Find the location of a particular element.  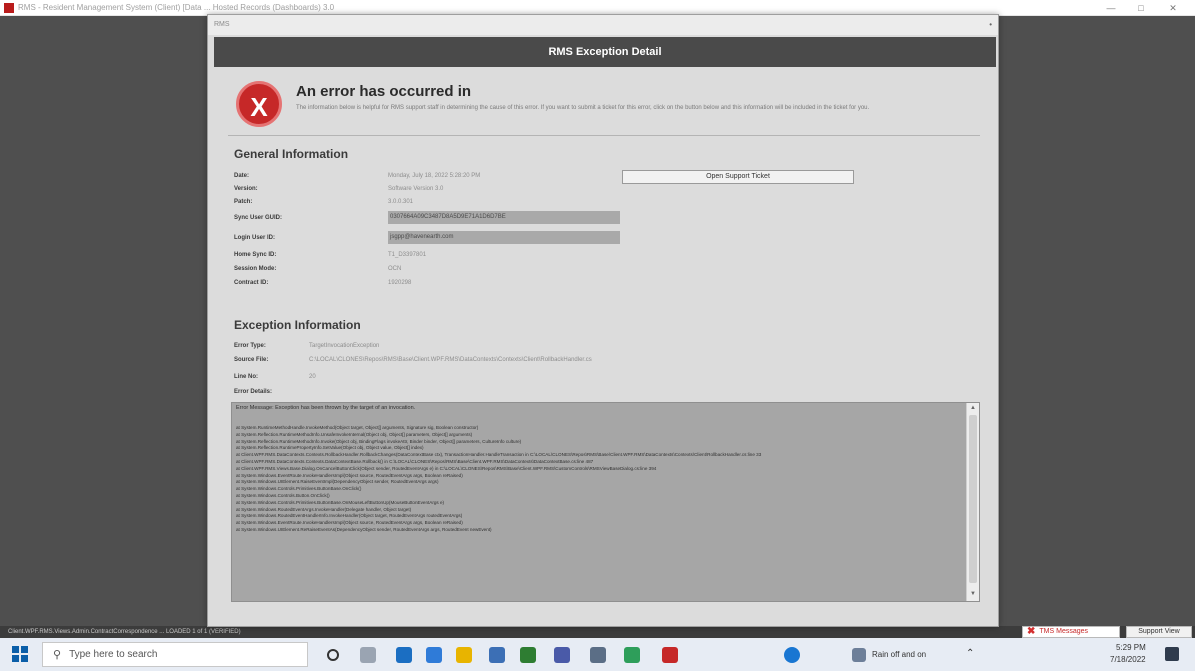

taskbar-search-input: ⚲ Type here to search is located at coordinates (175, 654).